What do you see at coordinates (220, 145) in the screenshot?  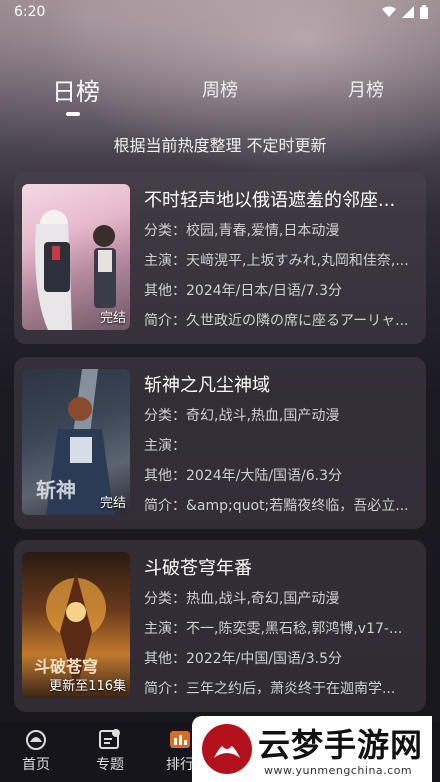 I see `ranking-subtitle: 根据当前热度整理 不定时更新` at bounding box center [220, 145].